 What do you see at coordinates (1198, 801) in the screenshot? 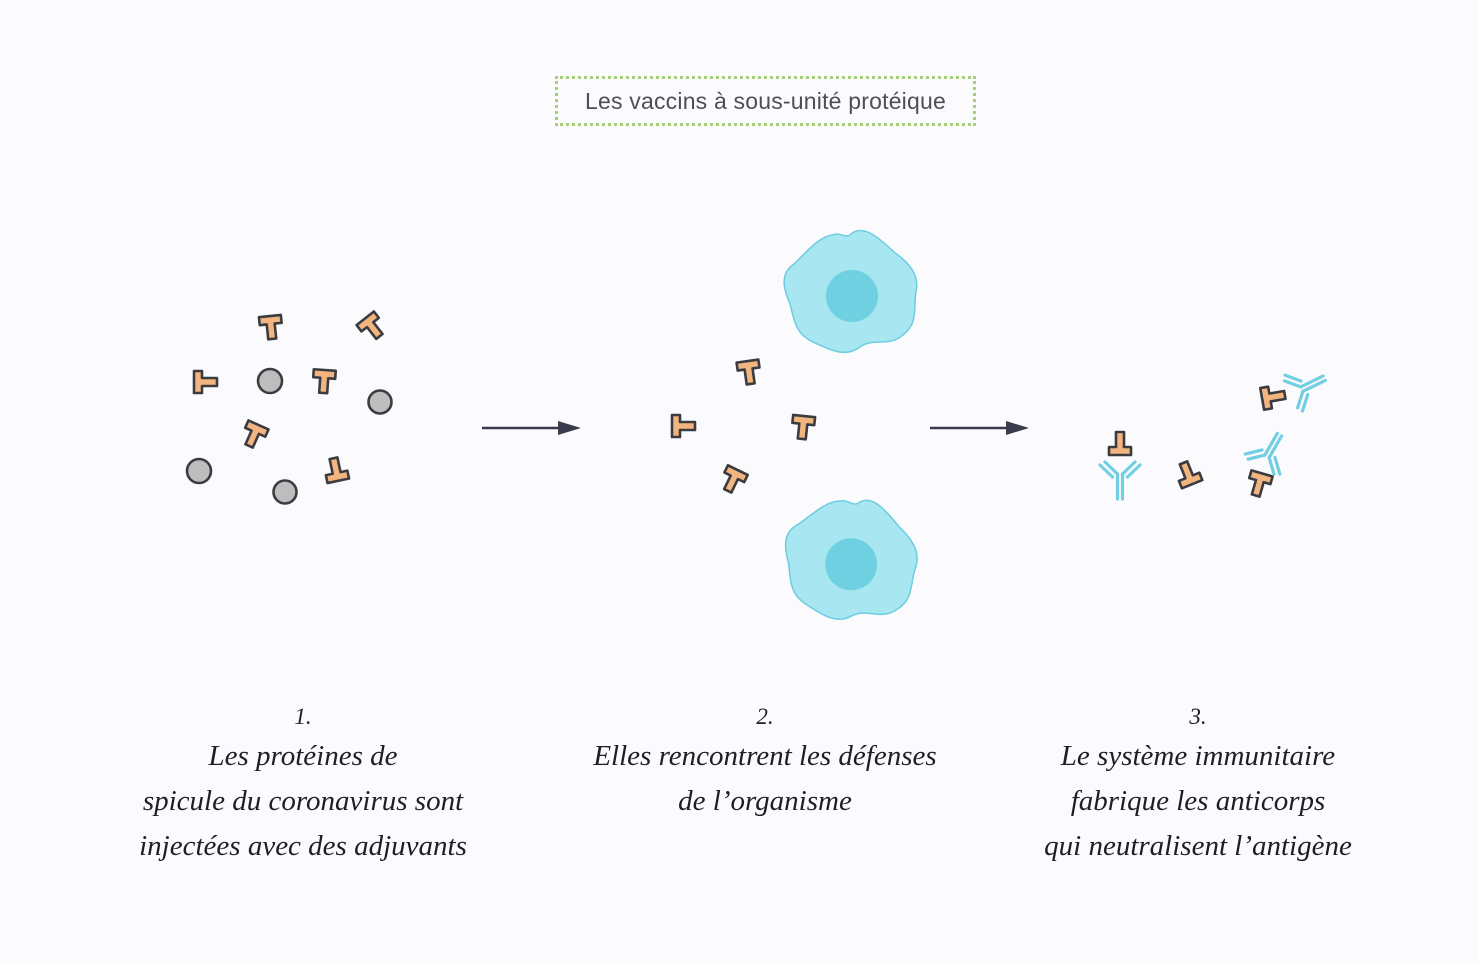
I see `caption-line: fabrique les anticorps` at bounding box center [1198, 801].